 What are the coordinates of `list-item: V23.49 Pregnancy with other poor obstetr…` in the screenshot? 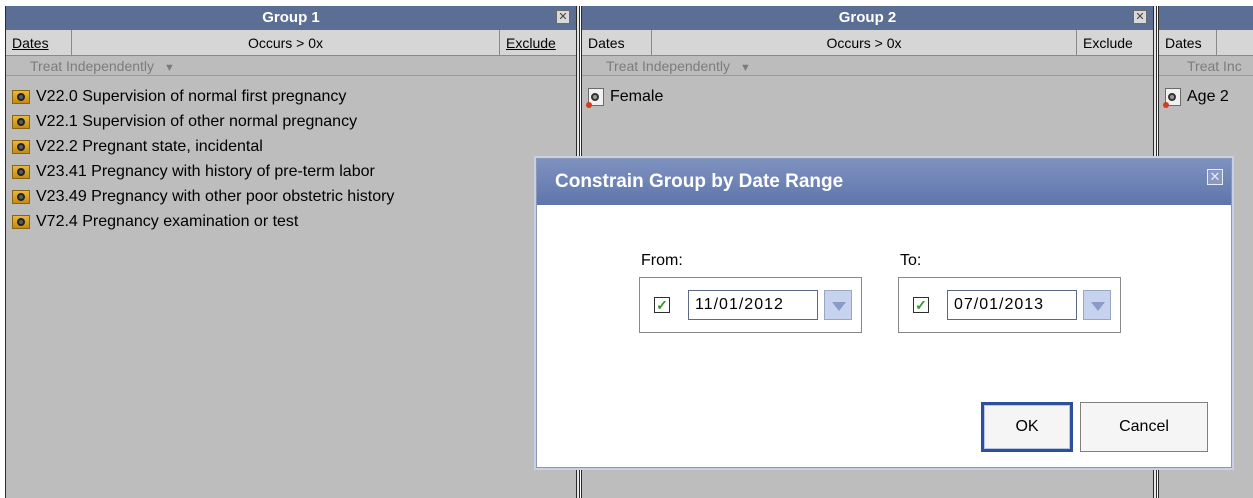 It's located at (294, 196).